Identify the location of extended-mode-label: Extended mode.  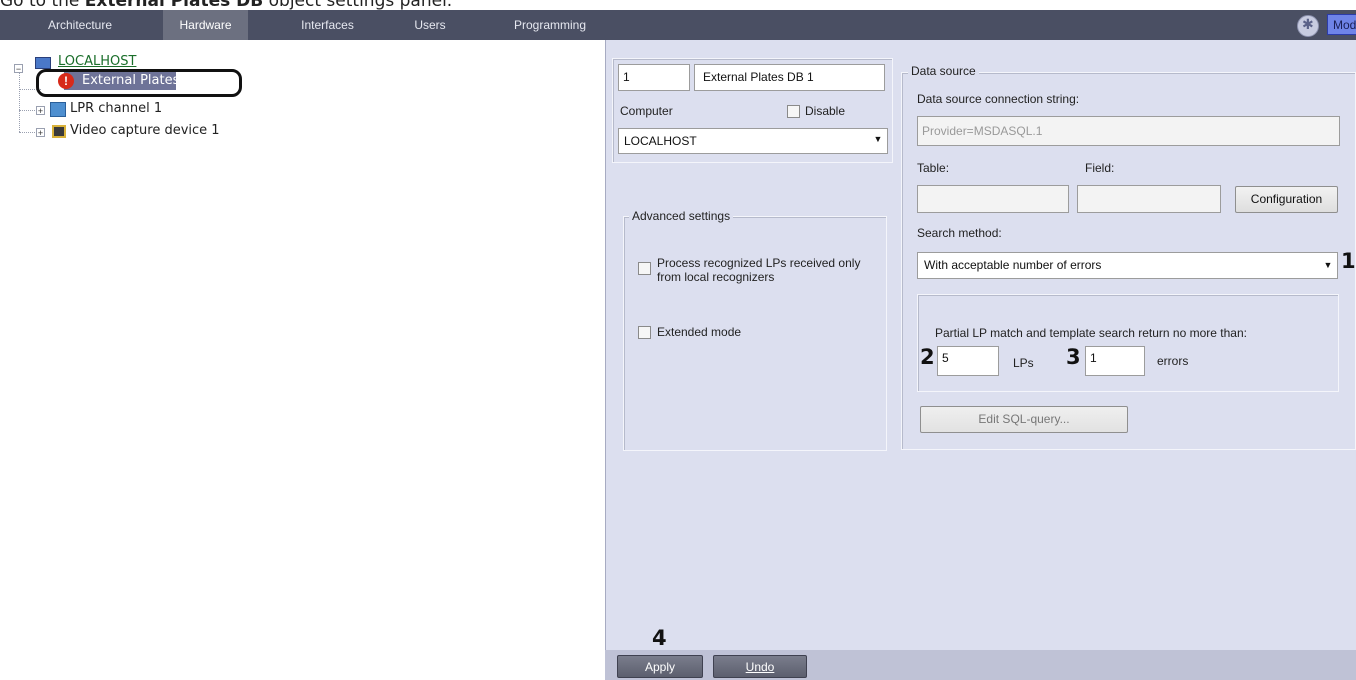
(699, 332).